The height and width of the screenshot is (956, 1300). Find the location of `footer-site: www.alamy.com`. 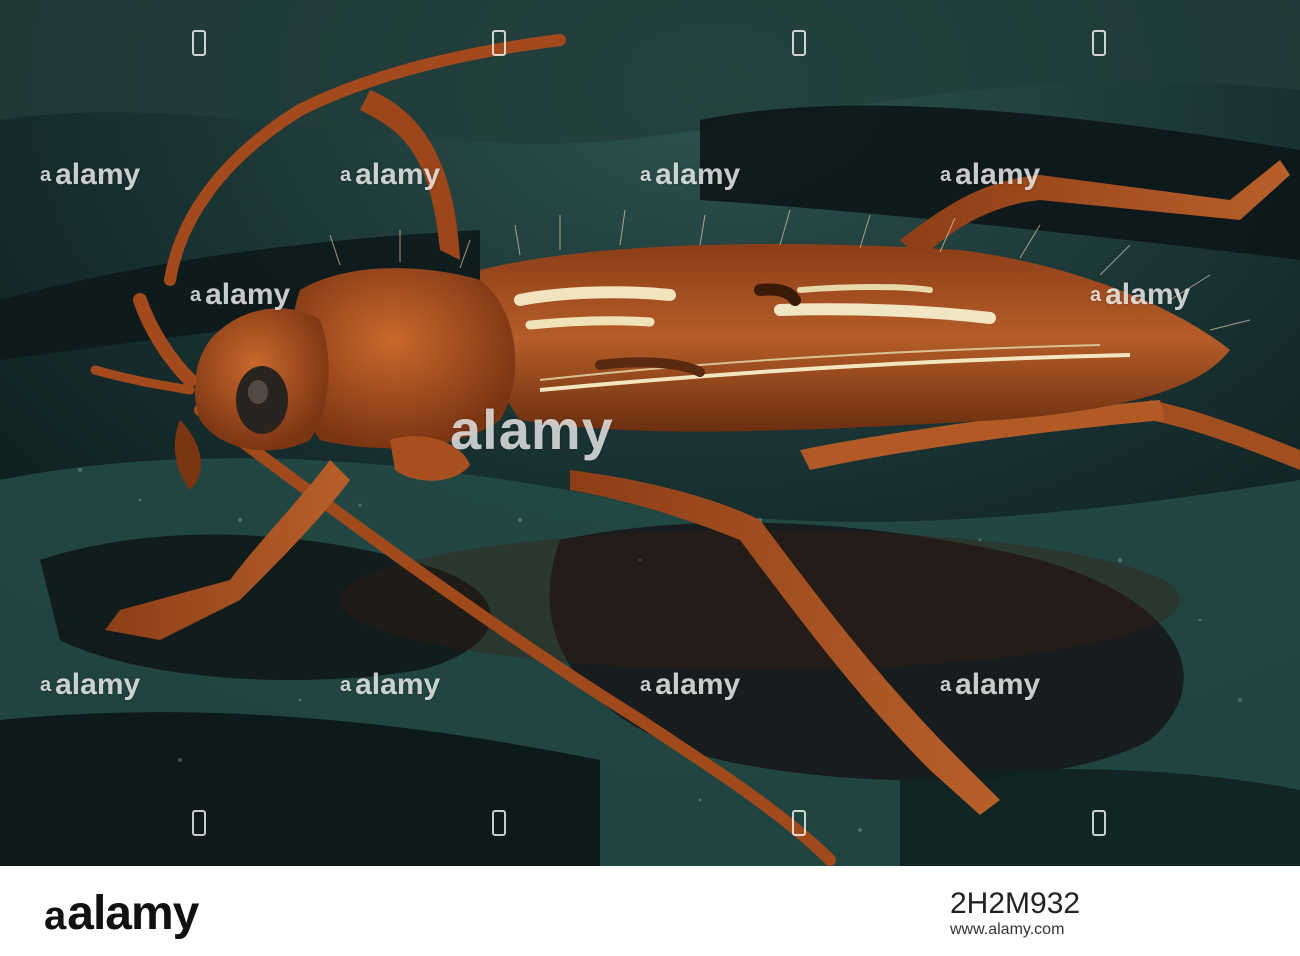

footer-site: www.alamy.com is located at coordinates (1007, 929).